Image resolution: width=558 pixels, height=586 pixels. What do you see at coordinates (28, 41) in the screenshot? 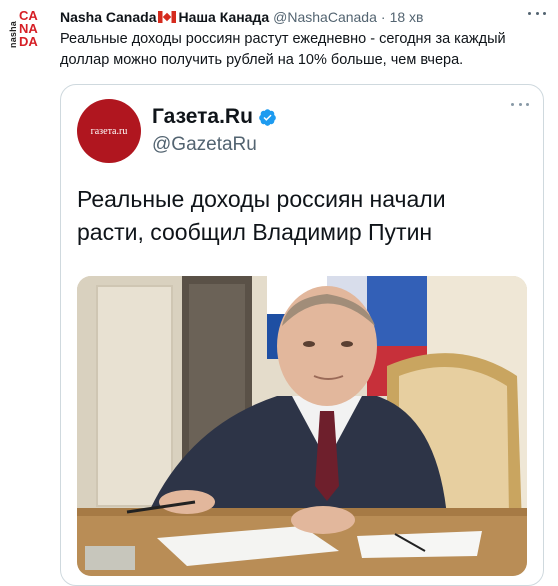
I see `avatar-letters-3: DA` at bounding box center [28, 41].